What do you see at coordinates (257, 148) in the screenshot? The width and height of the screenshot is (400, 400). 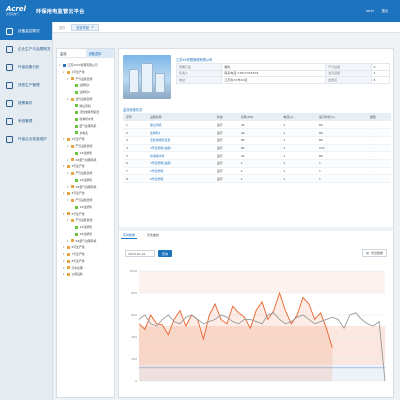 I see `table-row: 4 2号注塑机(油泵) 运行 80 1 270-` at bounding box center [257, 148].